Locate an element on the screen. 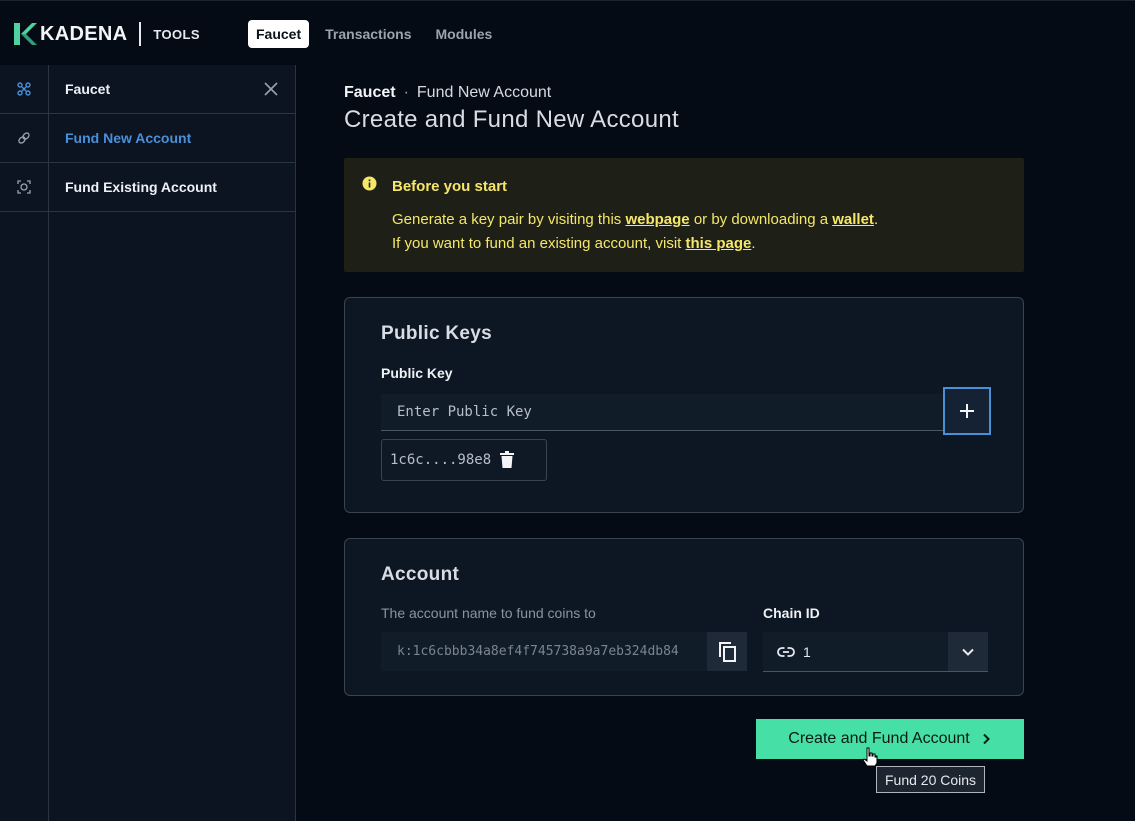  brand-name: KADENA is located at coordinates (84, 33).